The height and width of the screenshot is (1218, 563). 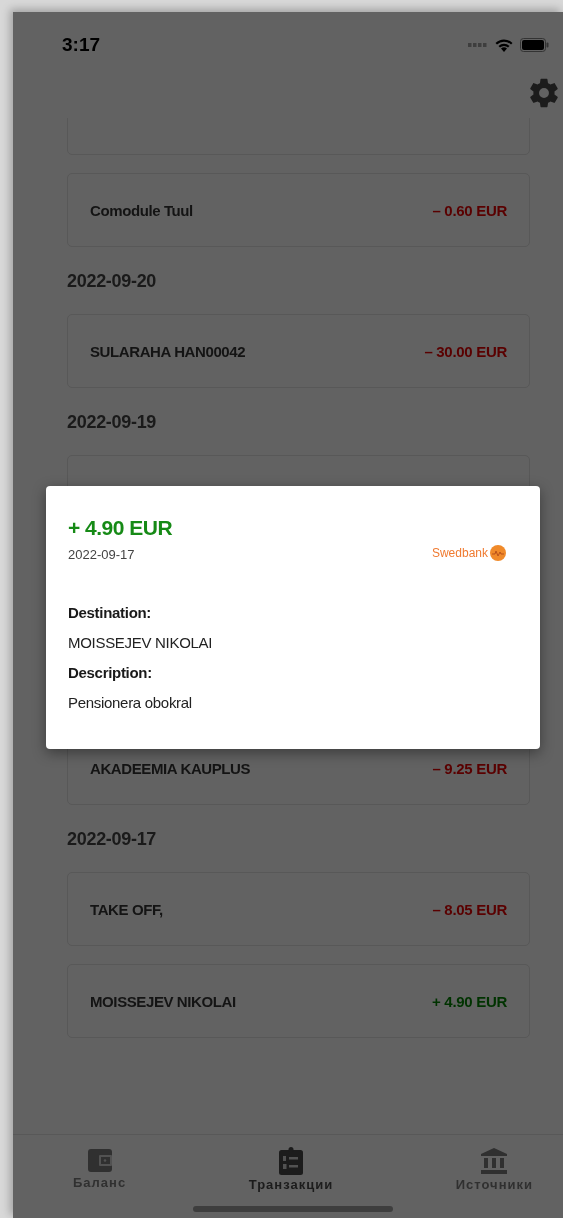 I want to click on transaction-card: MOISSEJEV NIKOLAI + 4.90 EUR, so click(x=298, y=1001).